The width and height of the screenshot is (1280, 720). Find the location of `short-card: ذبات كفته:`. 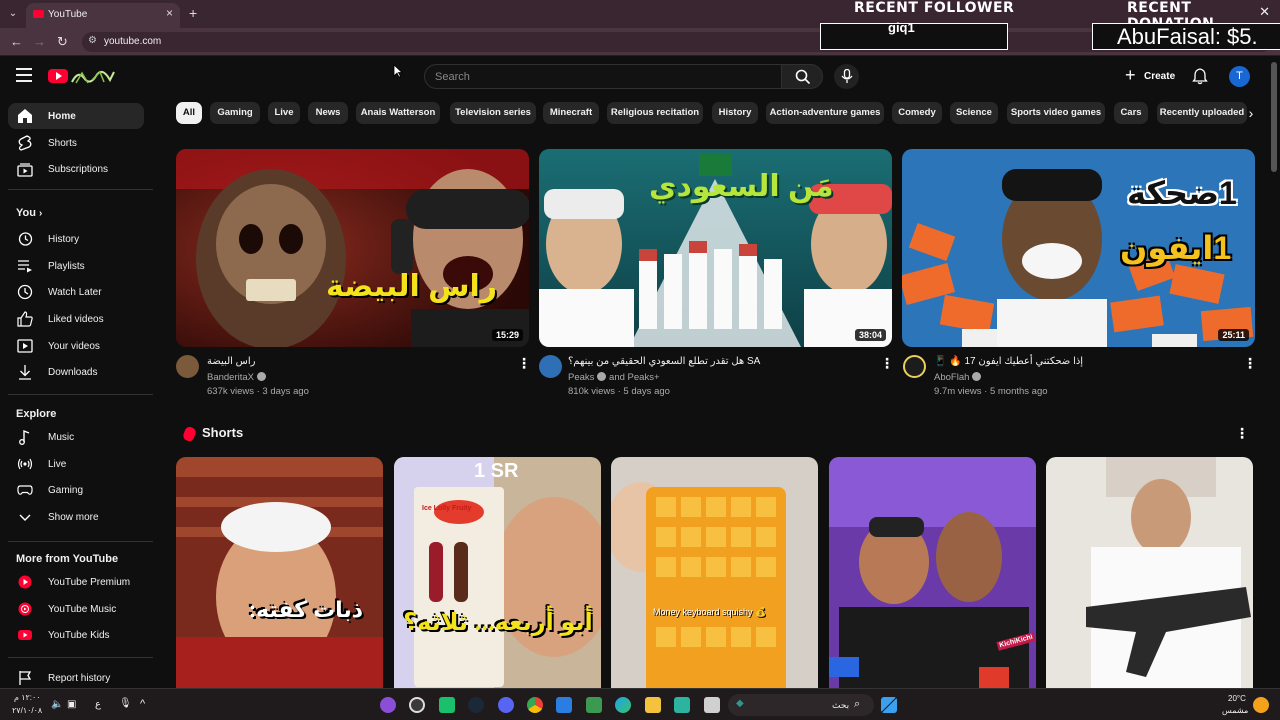

short-card: ذبات كفته: is located at coordinates (279, 577).